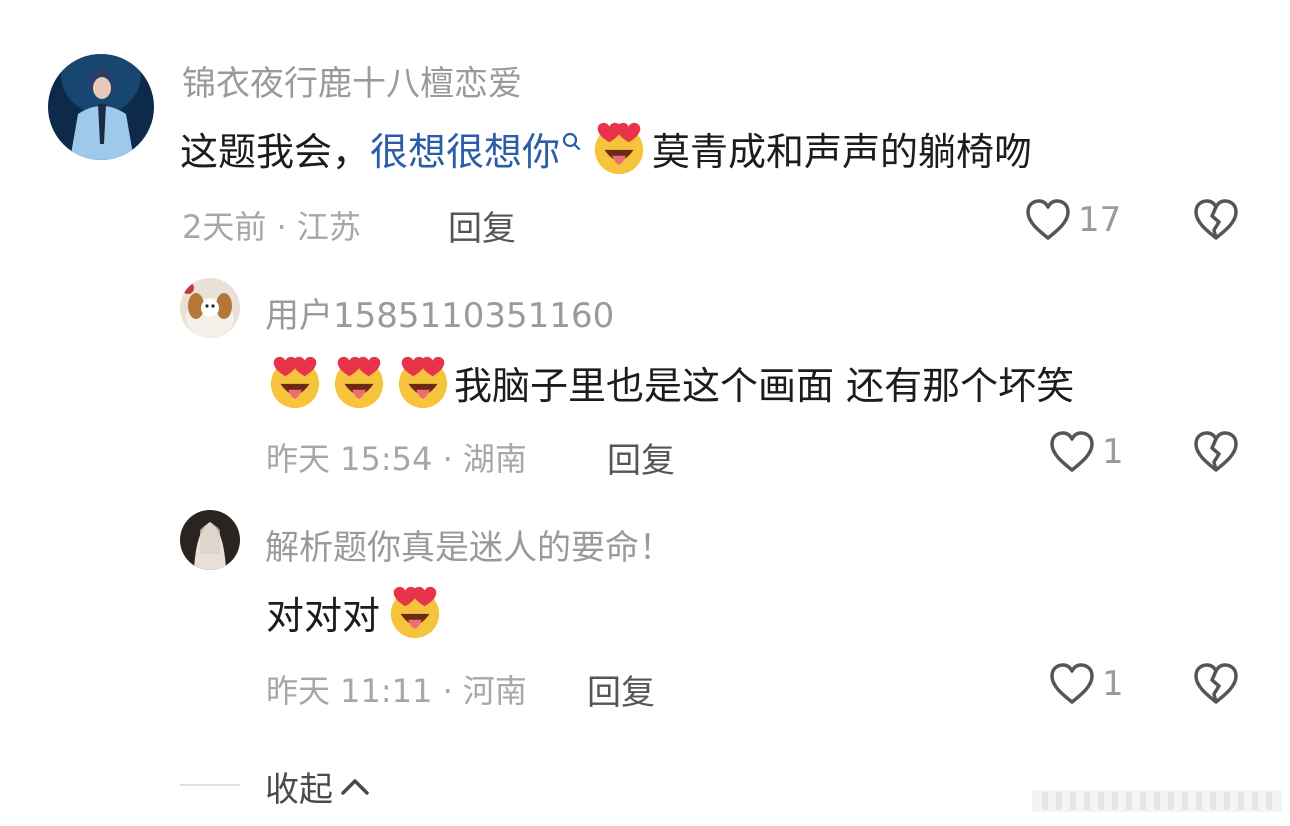 The height and width of the screenshot is (826, 1290). I want to click on chevron-up-icon, so click(355, 786).